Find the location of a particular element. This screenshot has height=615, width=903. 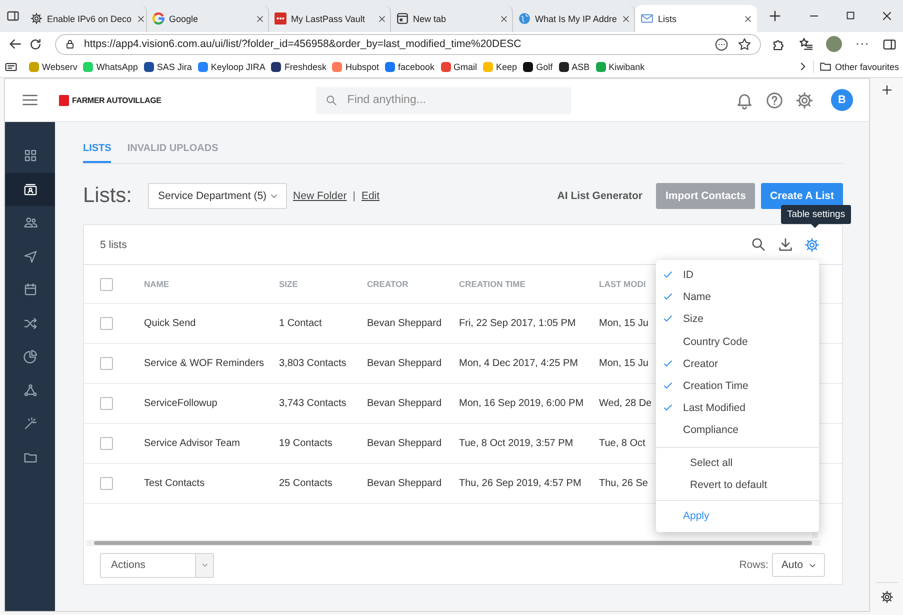

pie-chart-icon is located at coordinates (30, 356).